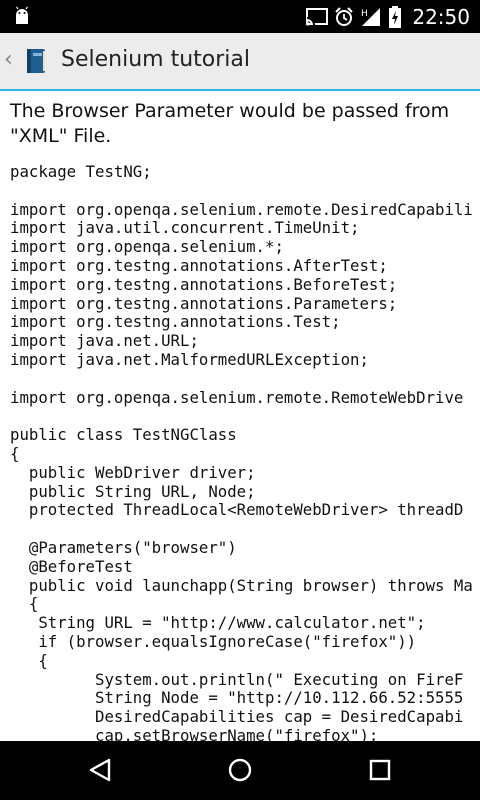  Describe the element at coordinates (123, 435) in the screenshot. I see `code-line: public class TestNGClass` at that location.